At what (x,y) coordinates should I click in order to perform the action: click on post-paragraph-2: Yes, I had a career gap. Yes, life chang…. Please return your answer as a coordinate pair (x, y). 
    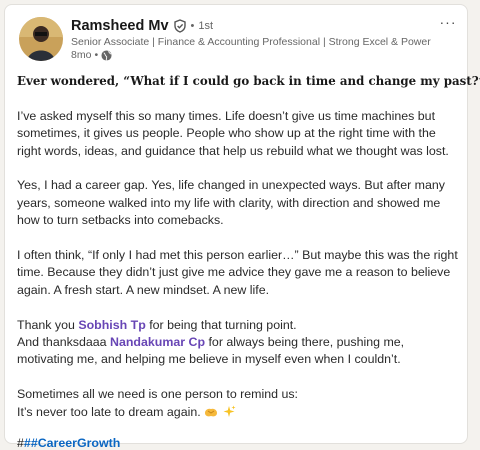
    Looking at the image, I should click on (231, 203).